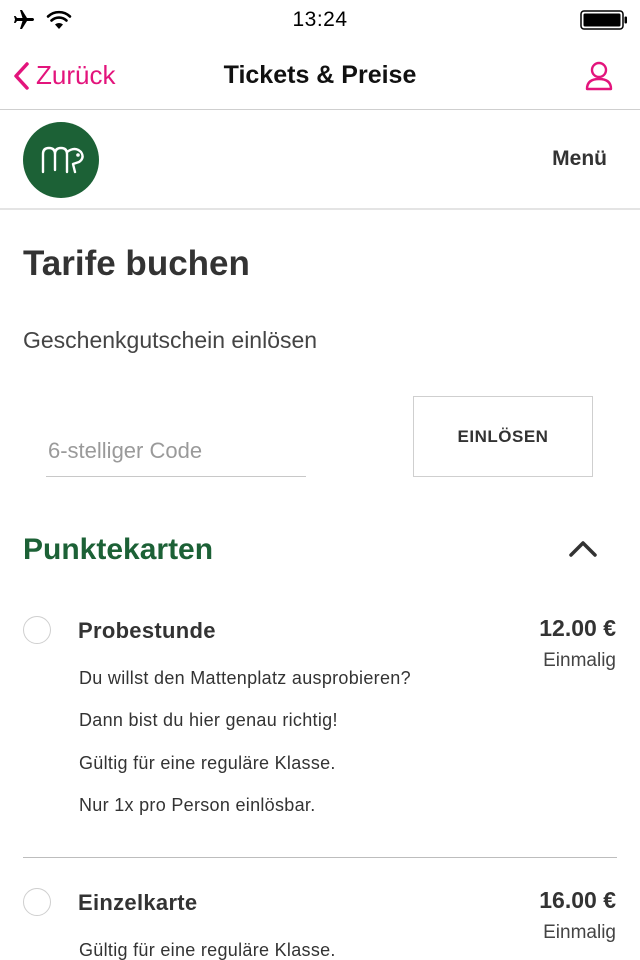 This screenshot has height=960, width=640. I want to click on offer-price: 12.00 €, so click(577, 628).